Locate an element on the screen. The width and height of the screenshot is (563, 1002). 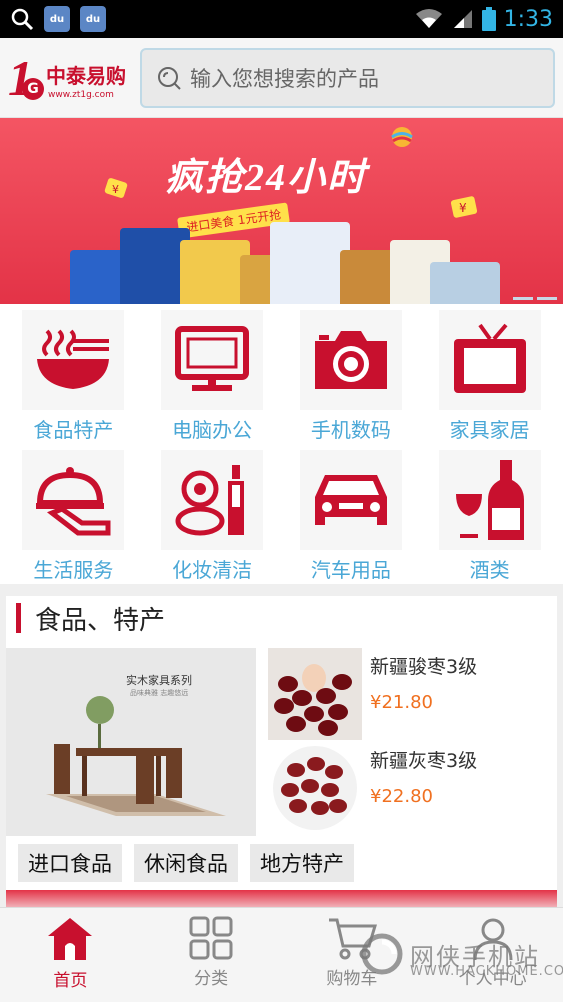
car-icon is located at coordinates (350, 500).